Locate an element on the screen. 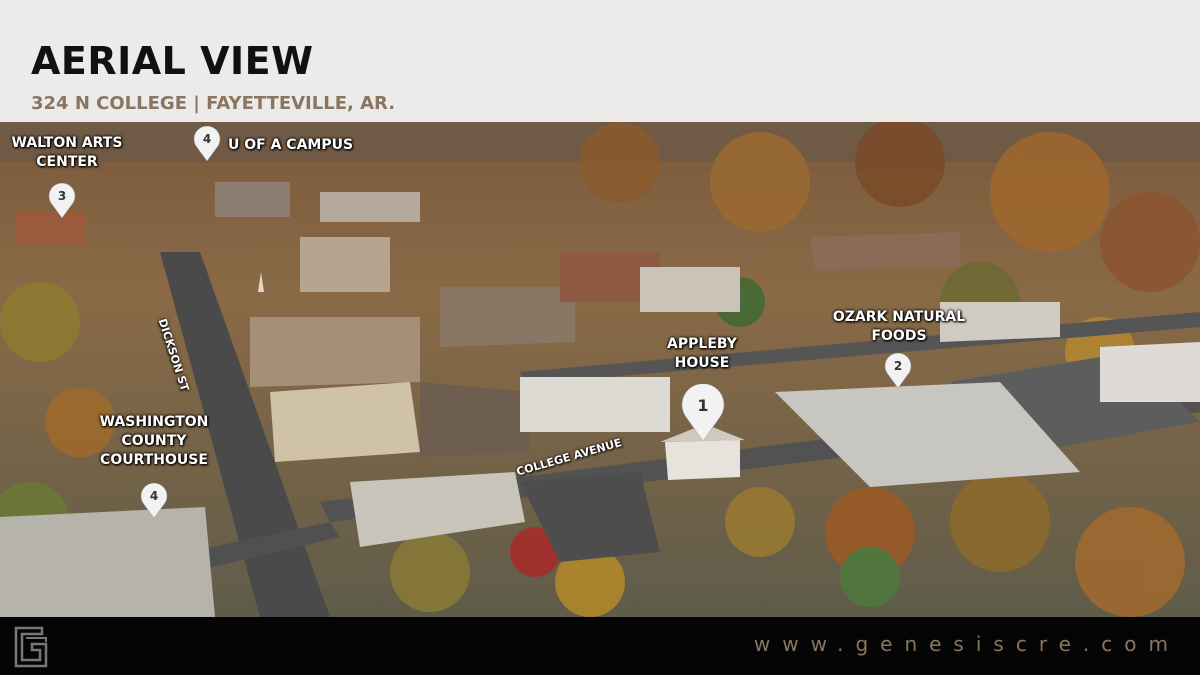  website-link: www.genesiscre.com is located at coordinates (967, 644).